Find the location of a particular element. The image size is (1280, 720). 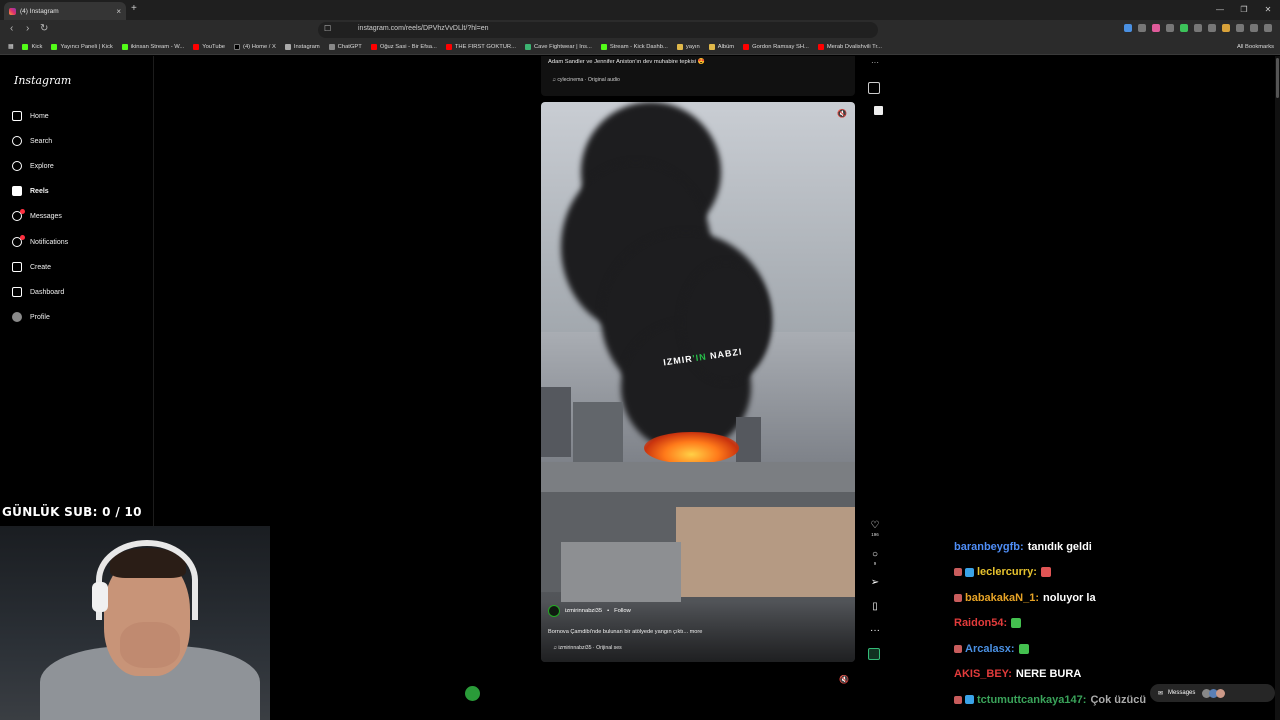

apps-icon: ▦ is located at coordinates (10, 47).